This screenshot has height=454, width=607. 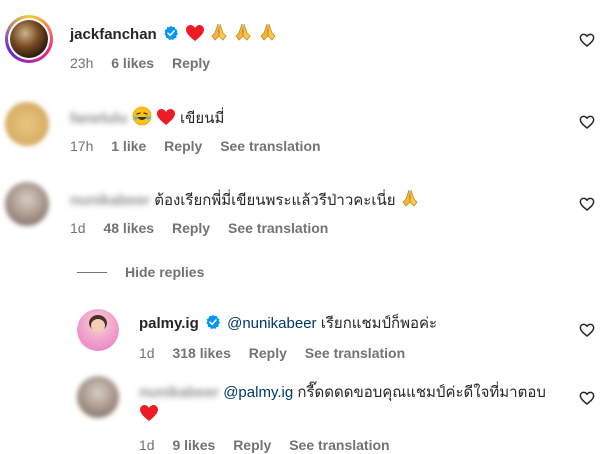 I want to click on mention-link: @nunikabeer, so click(x=271, y=323).